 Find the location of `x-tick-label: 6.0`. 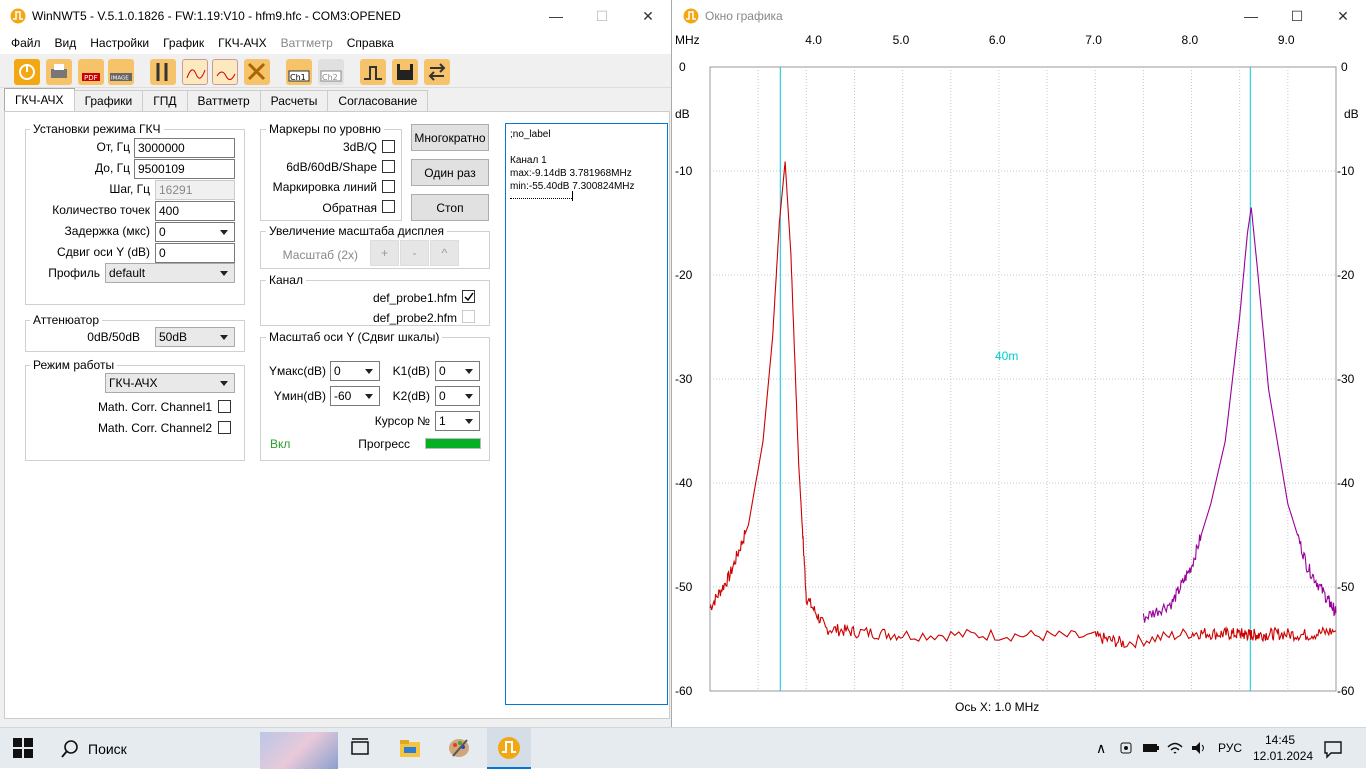

x-tick-label: 6.0 is located at coordinates (997, 40).